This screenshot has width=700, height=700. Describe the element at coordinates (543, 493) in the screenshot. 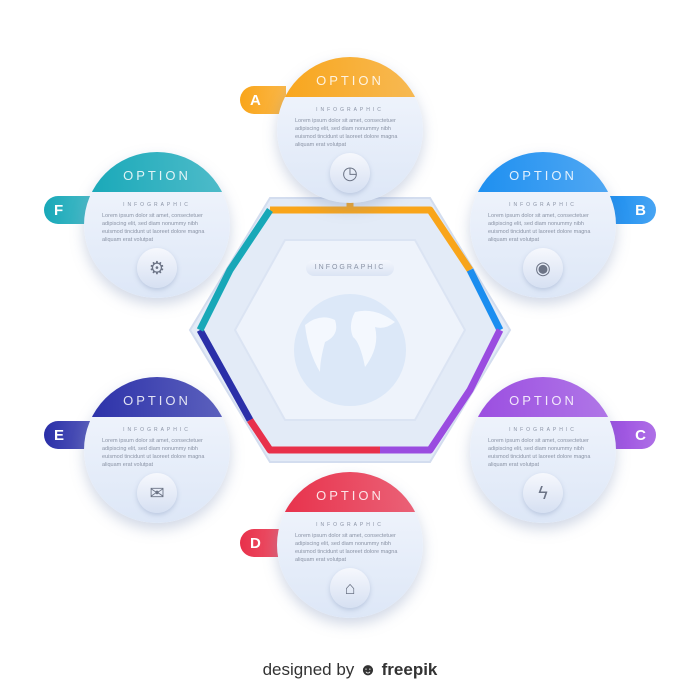

I see `lightning-icon: ϟ` at that location.